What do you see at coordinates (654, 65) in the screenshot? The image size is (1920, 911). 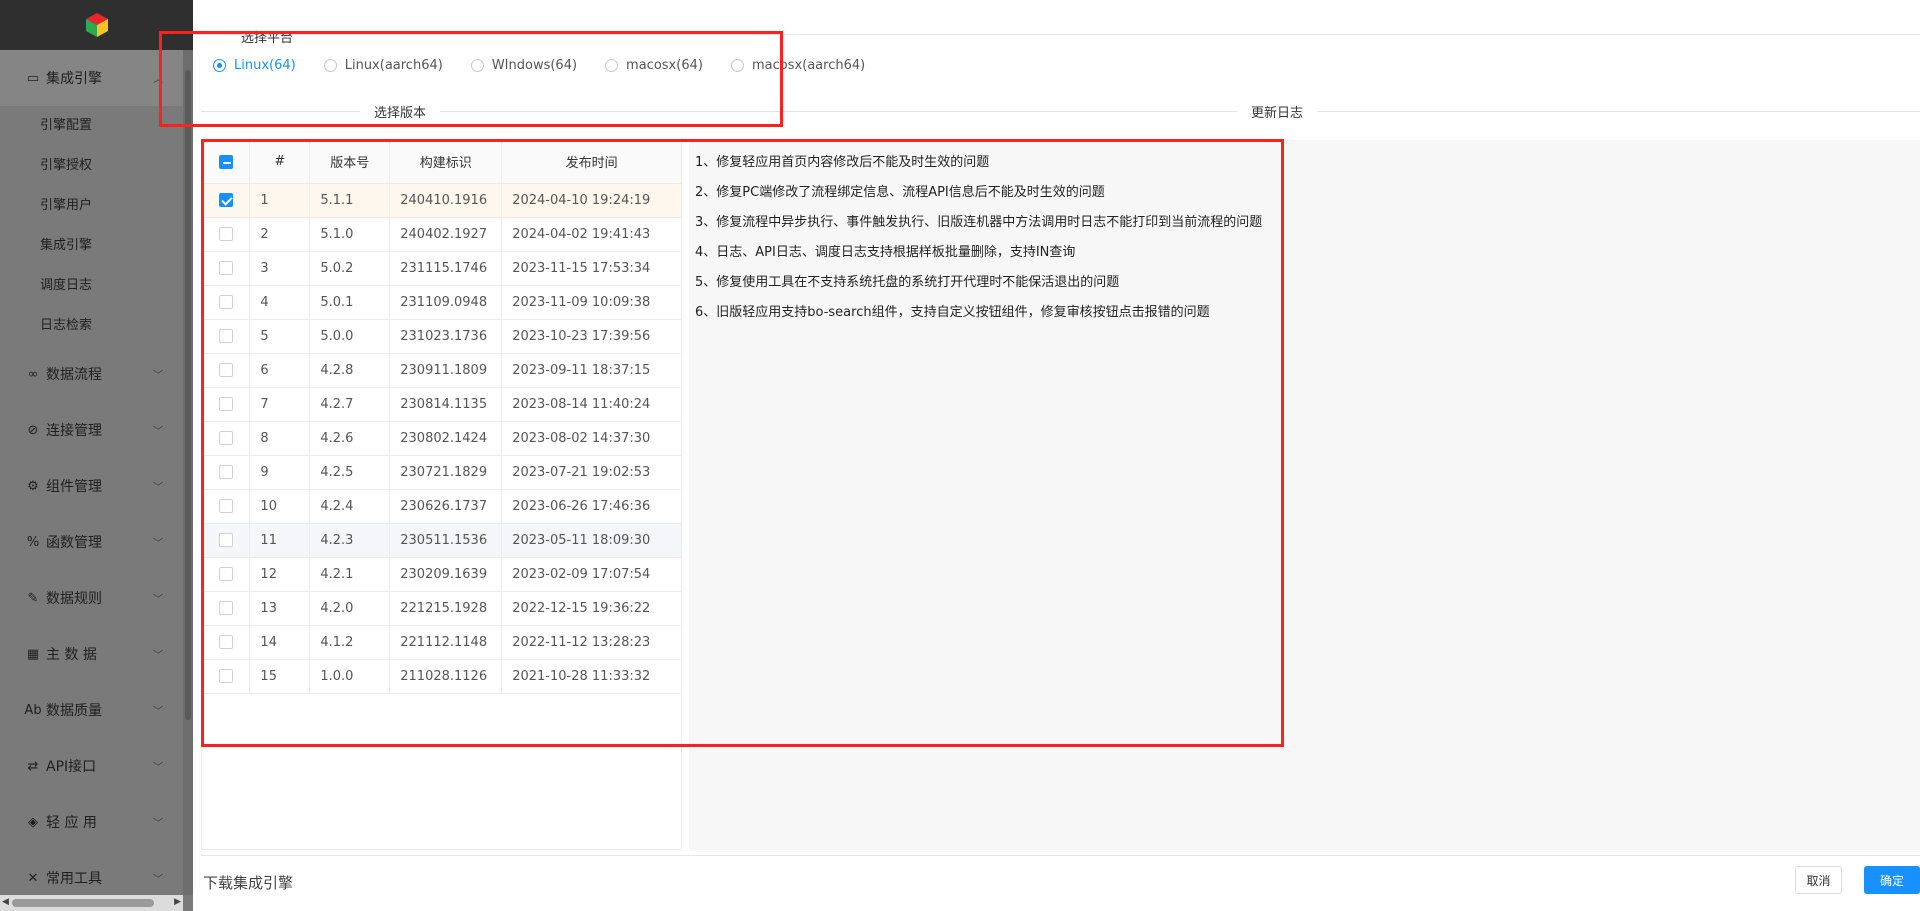 I see `platform-radio-3: macosx(64)` at bounding box center [654, 65].